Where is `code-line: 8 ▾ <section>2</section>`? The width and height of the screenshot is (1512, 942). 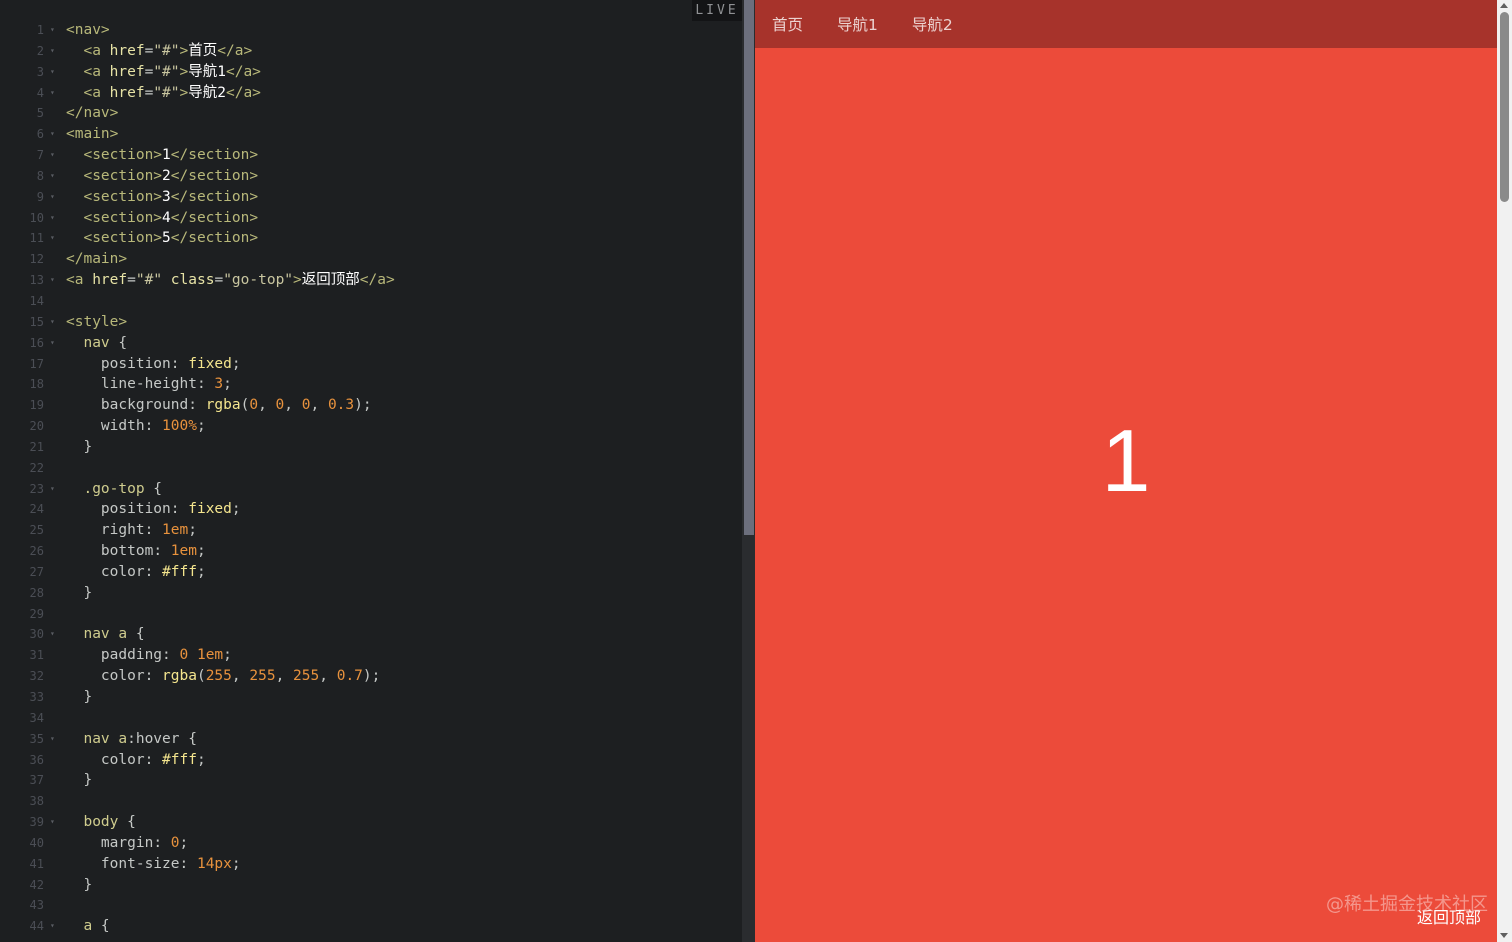 code-line: 8 ▾ <section>2</section> is located at coordinates (371, 176).